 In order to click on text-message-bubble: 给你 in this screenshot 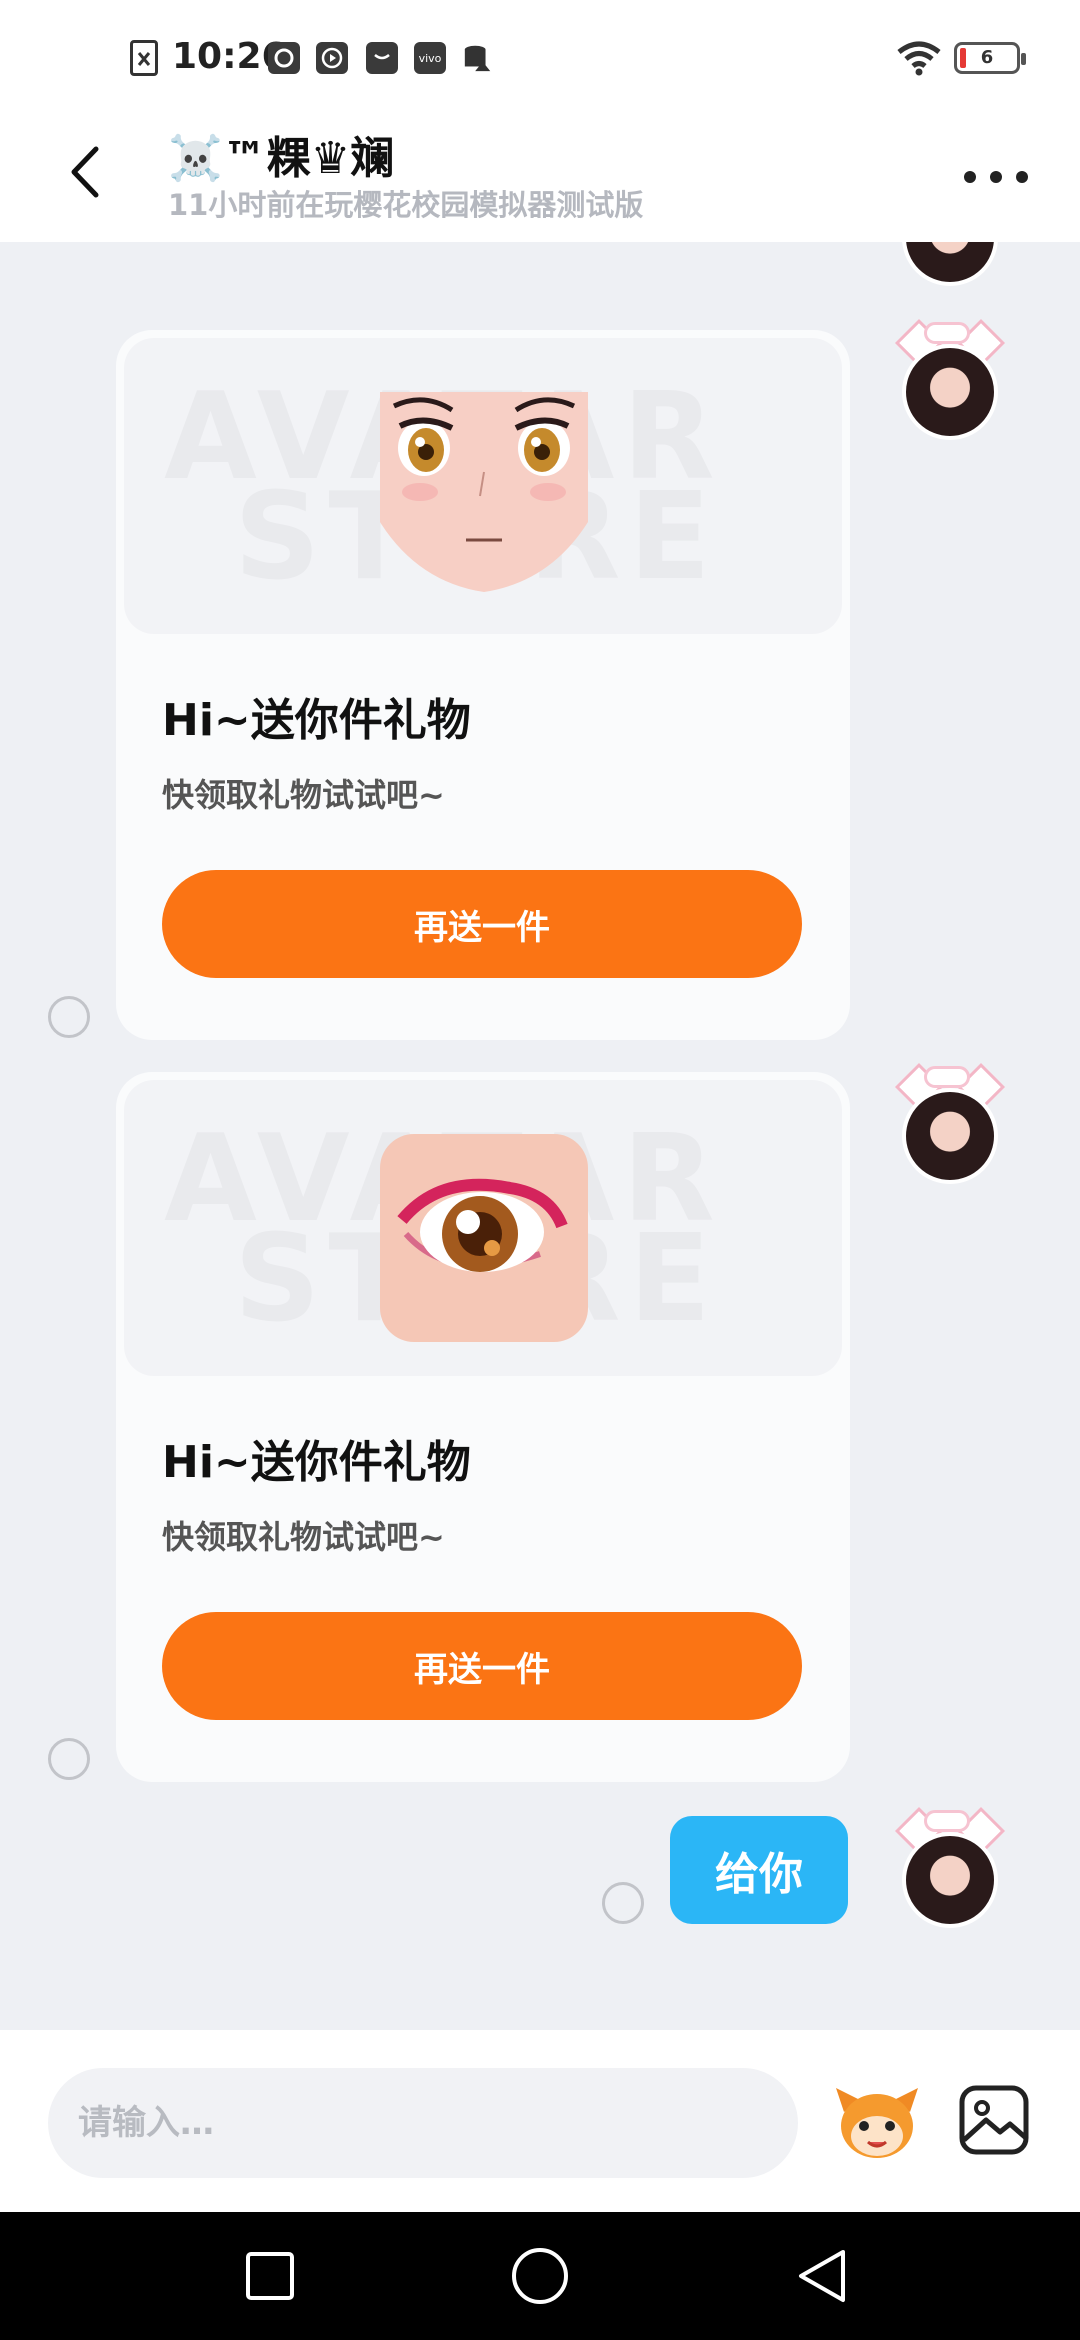, I will do `click(759, 1870)`.